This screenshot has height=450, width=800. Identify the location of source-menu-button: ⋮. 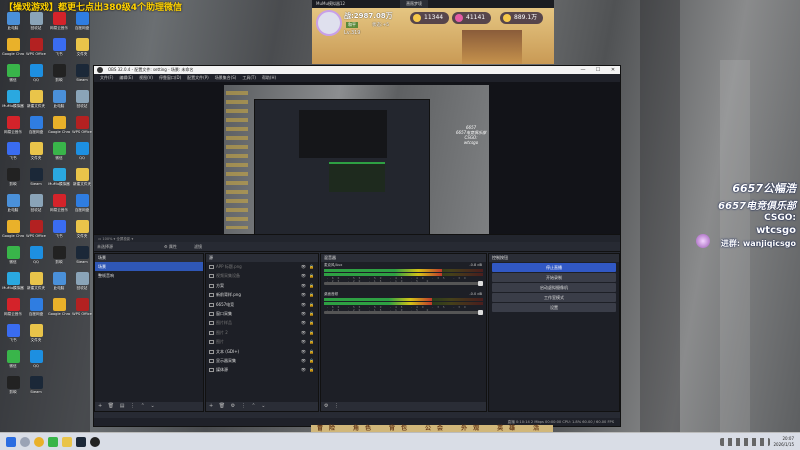
(244, 406).